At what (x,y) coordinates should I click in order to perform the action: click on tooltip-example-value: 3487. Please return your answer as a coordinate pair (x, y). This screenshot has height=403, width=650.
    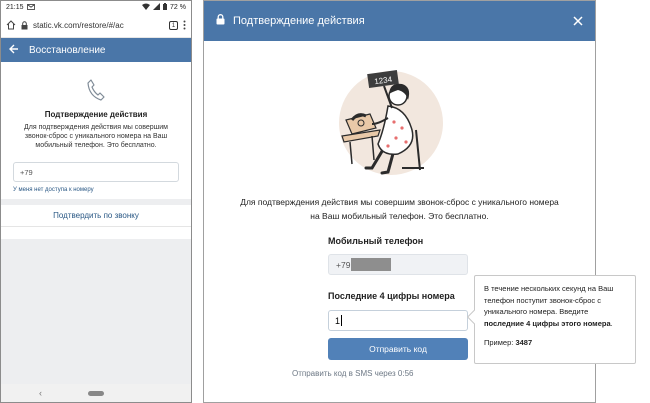
    Looking at the image, I should click on (524, 342).